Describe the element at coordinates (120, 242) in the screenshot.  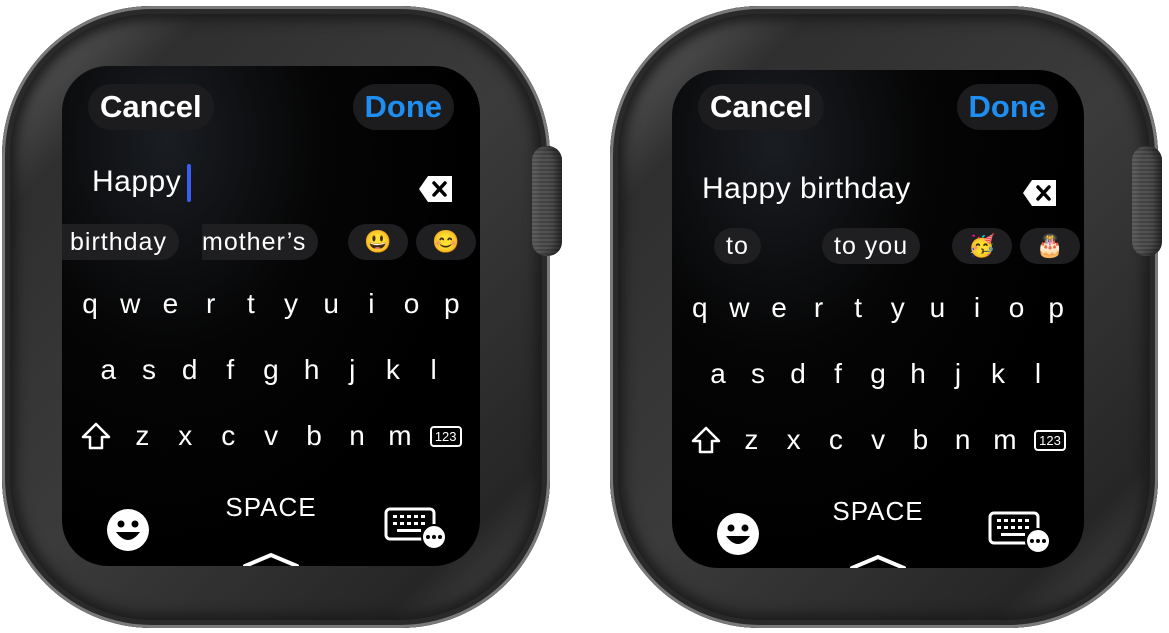
I see `suggestion-word: birthday` at that location.